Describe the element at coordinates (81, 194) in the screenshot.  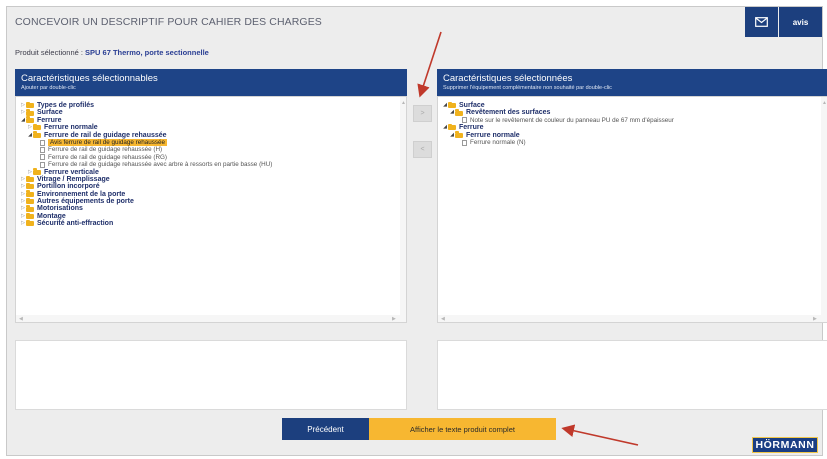
I see `tree-node-label: Environnement de la porte` at that location.